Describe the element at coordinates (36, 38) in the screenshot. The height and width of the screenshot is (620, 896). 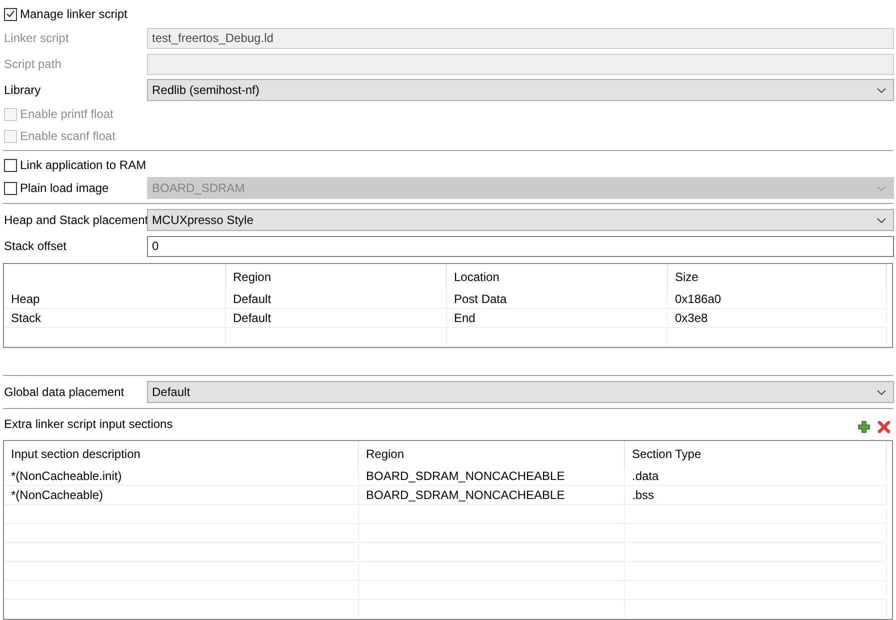
I see `field-label: Linker script` at that location.